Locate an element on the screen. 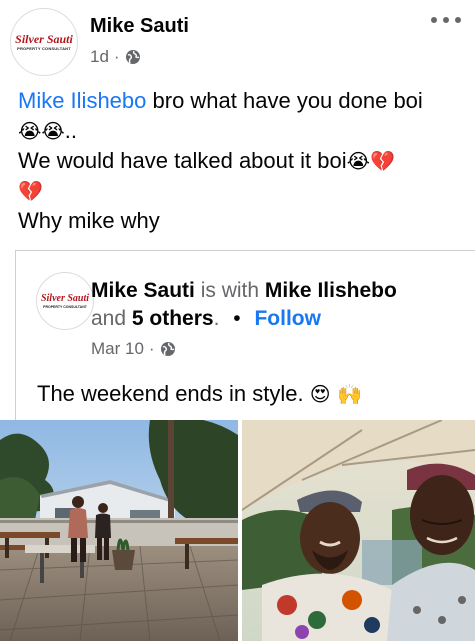 The height and width of the screenshot is (641, 475). post-text-line: Why mike why is located at coordinates (240, 221).